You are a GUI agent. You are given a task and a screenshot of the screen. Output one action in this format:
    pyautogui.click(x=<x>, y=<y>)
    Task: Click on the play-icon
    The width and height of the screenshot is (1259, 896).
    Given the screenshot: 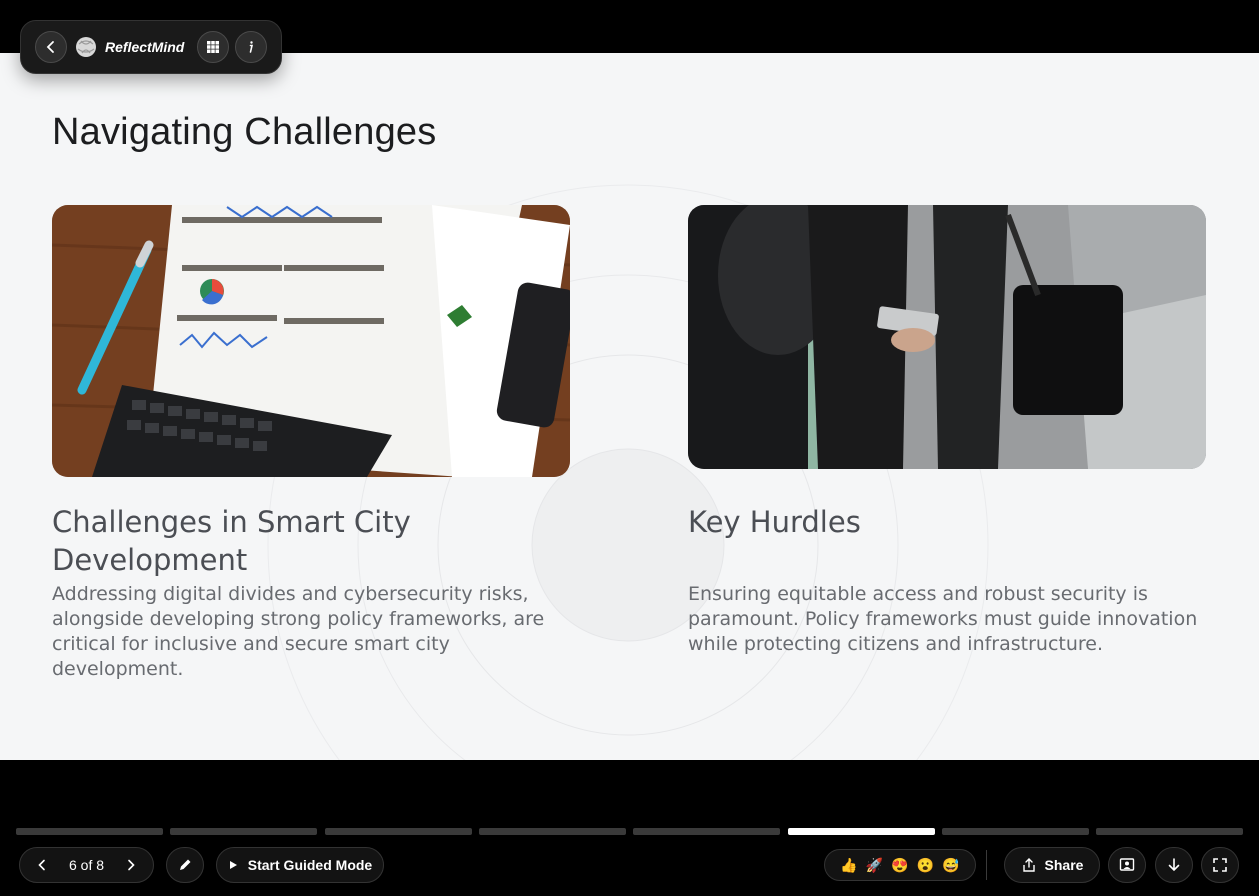 What is the action you would take?
    pyautogui.click(x=233, y=865)
    